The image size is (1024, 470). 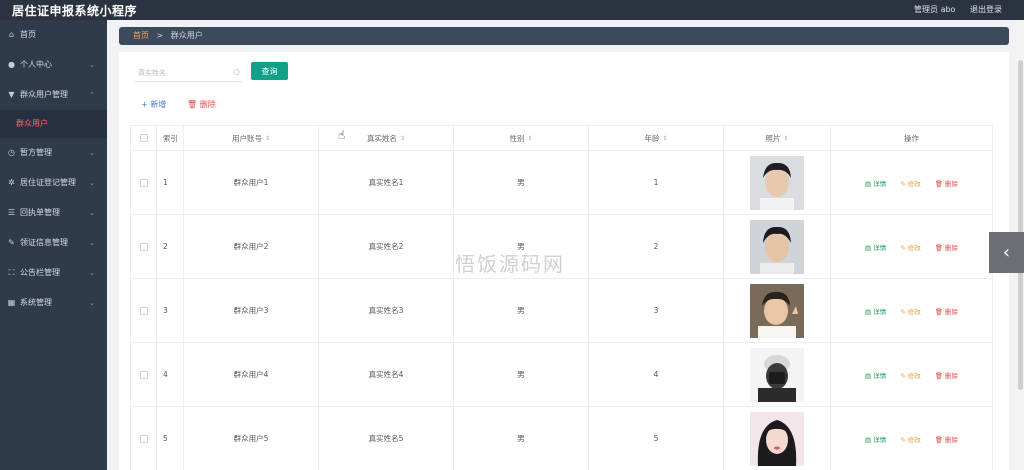 I want to click on sidebar-item-label: 首页, so click(x=28, y=34).